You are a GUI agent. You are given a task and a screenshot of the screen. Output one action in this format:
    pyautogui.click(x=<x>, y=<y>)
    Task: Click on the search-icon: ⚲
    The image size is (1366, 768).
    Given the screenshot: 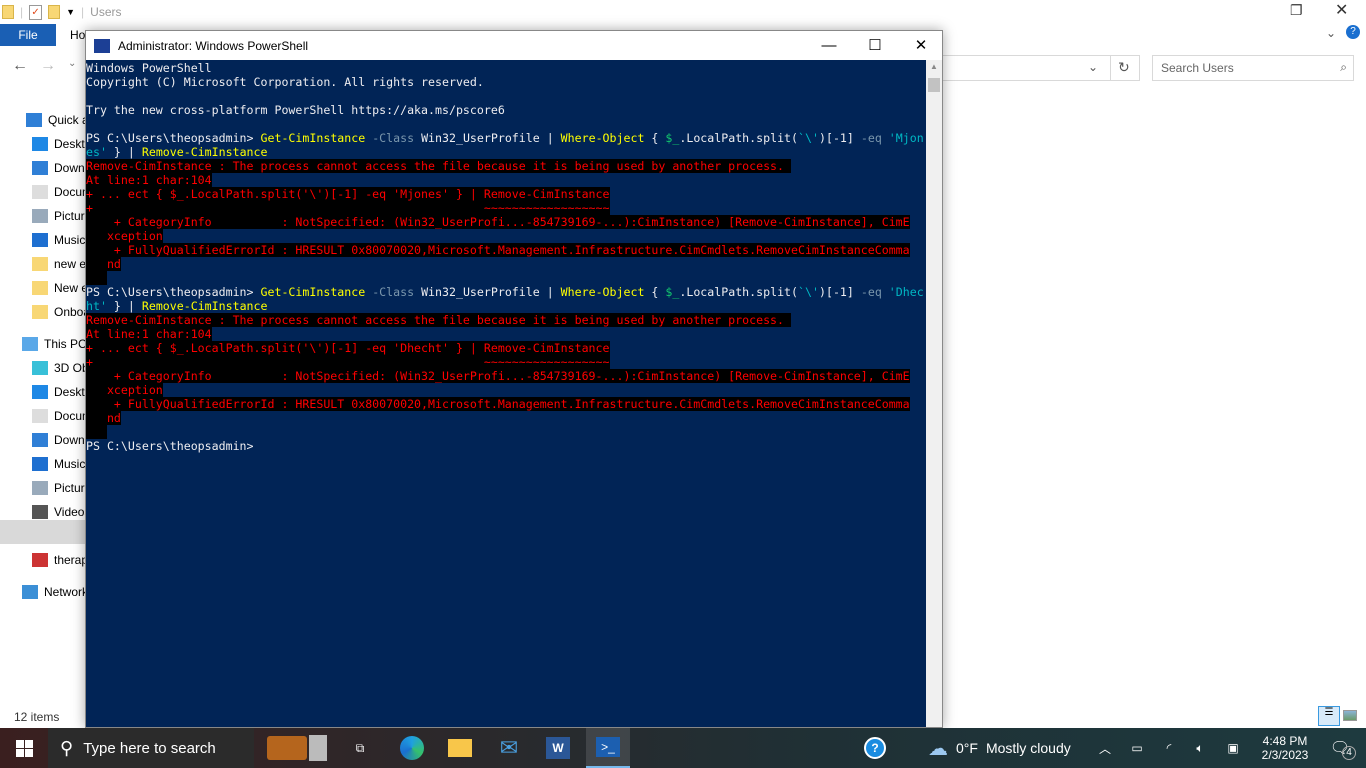 What is the action you would take?
    pyautogui.click(x=67, y=747)
    